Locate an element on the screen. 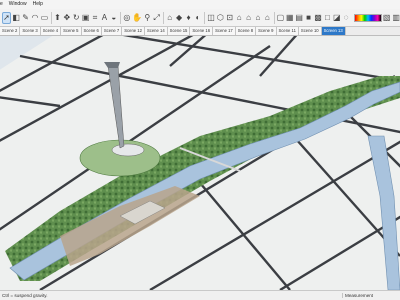  style-icon: ◐ is located at coordinates (198, 18).